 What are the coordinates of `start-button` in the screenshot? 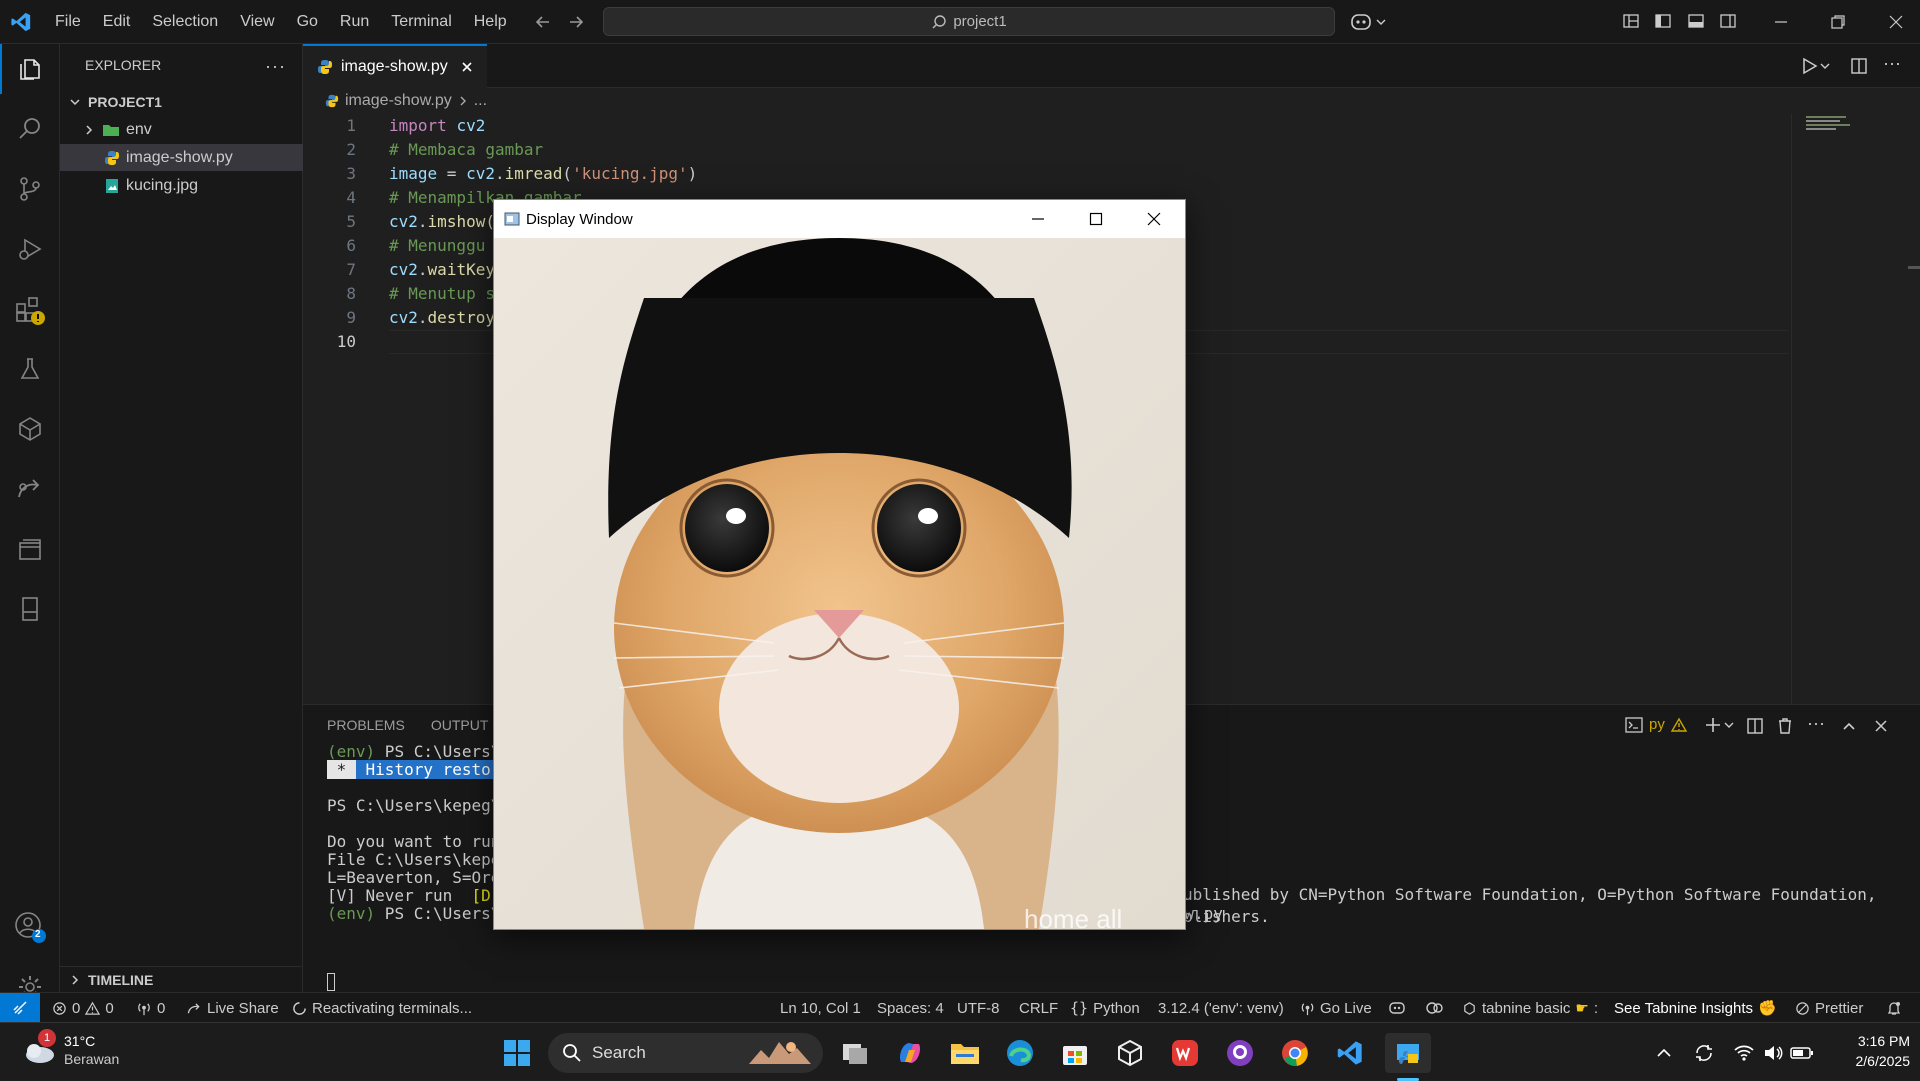 It's located at (517, 1053).